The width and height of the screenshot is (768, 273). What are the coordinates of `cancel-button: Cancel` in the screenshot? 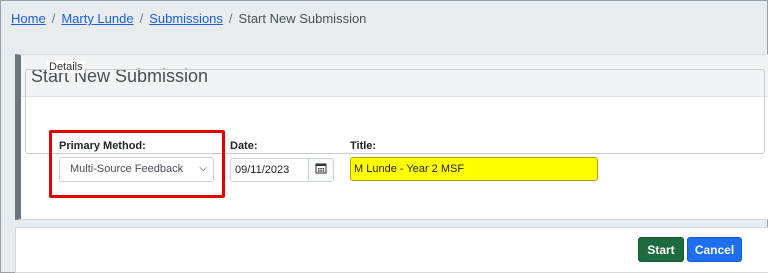 It's located at (714, 249).